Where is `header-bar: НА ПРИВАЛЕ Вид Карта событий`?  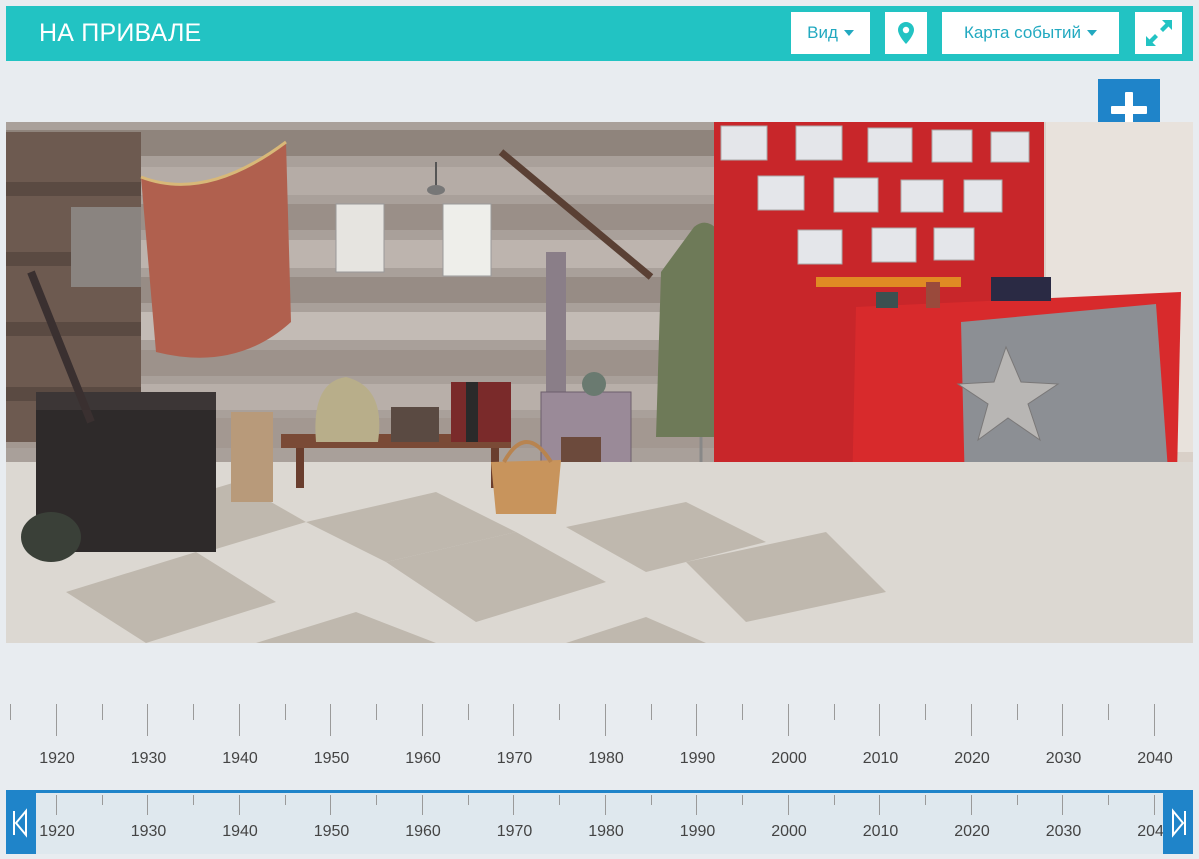 header-bar: НА ПРИВАЛЕ Вид Карта событий is located at coordinates (599, 33).